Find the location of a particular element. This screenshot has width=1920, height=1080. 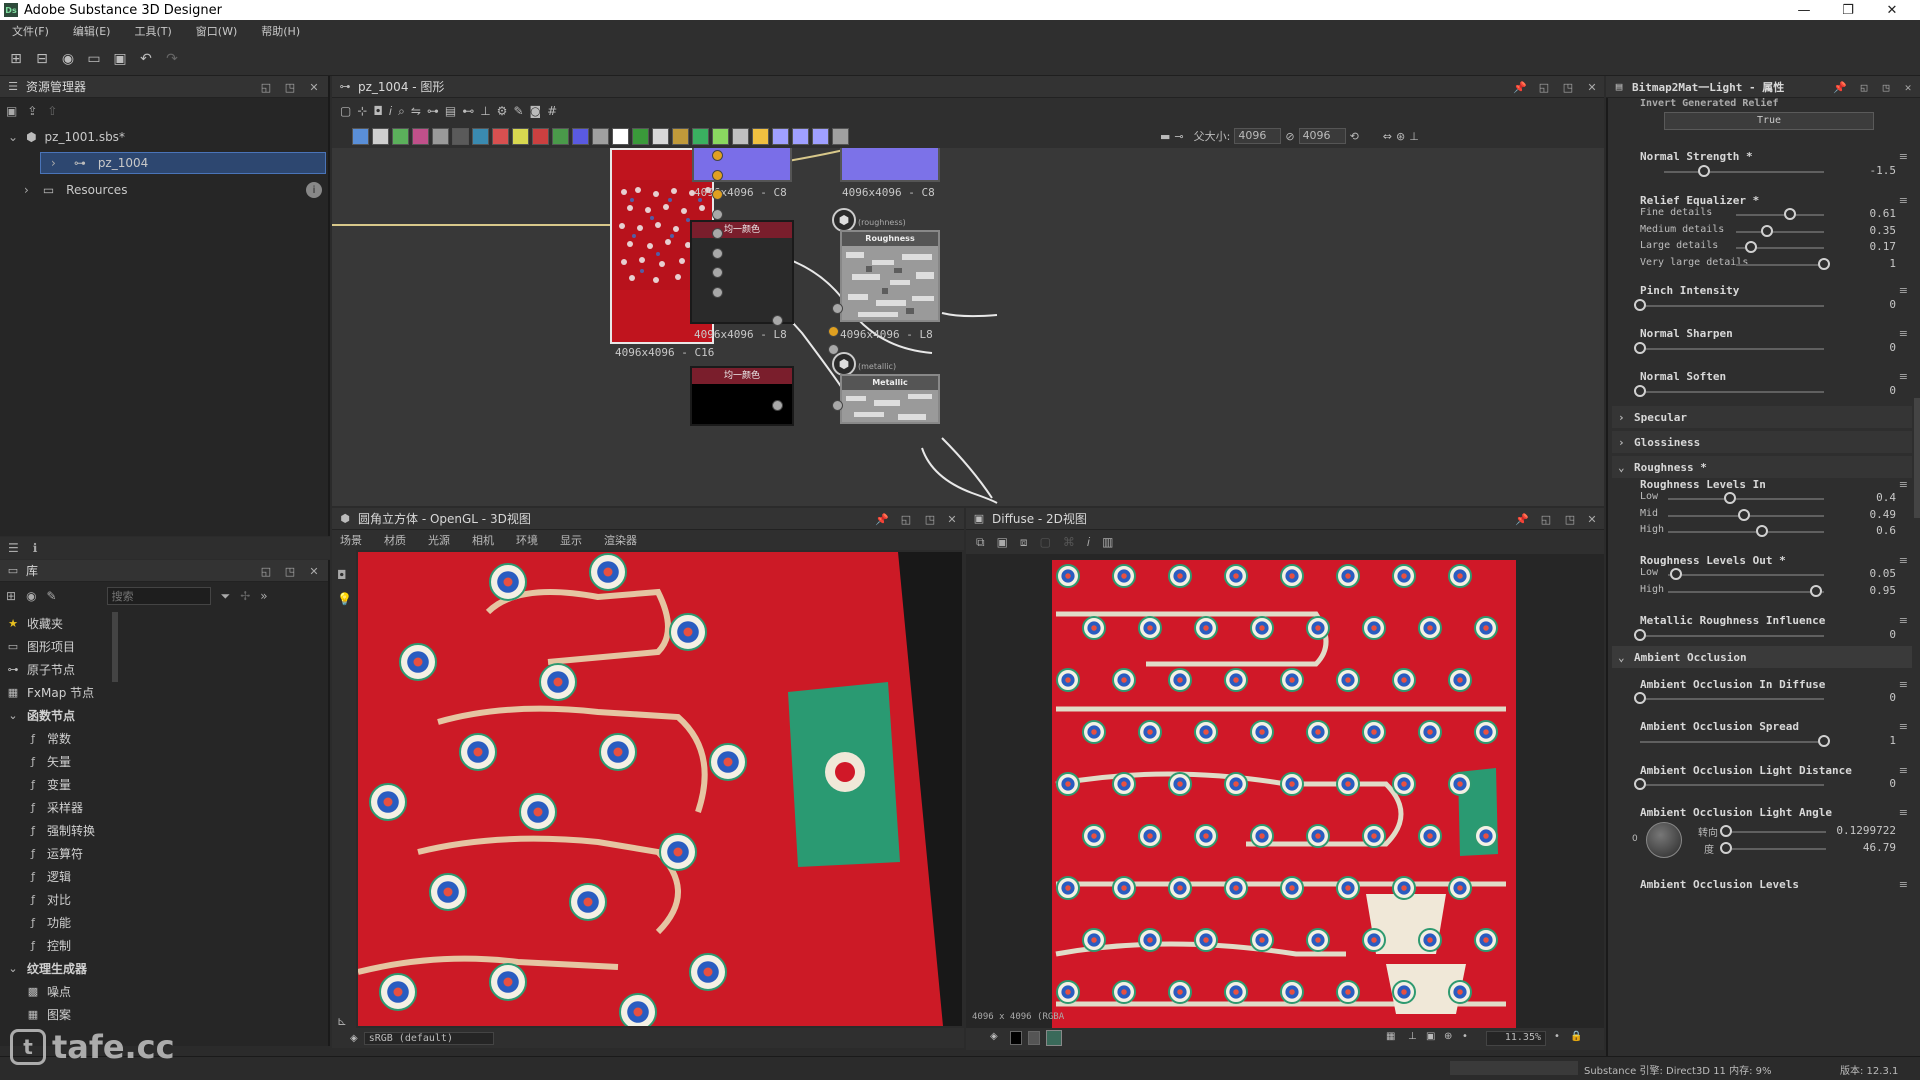

section-roughness: ⌄ Roughness * is located at coordinates (1762, 467).